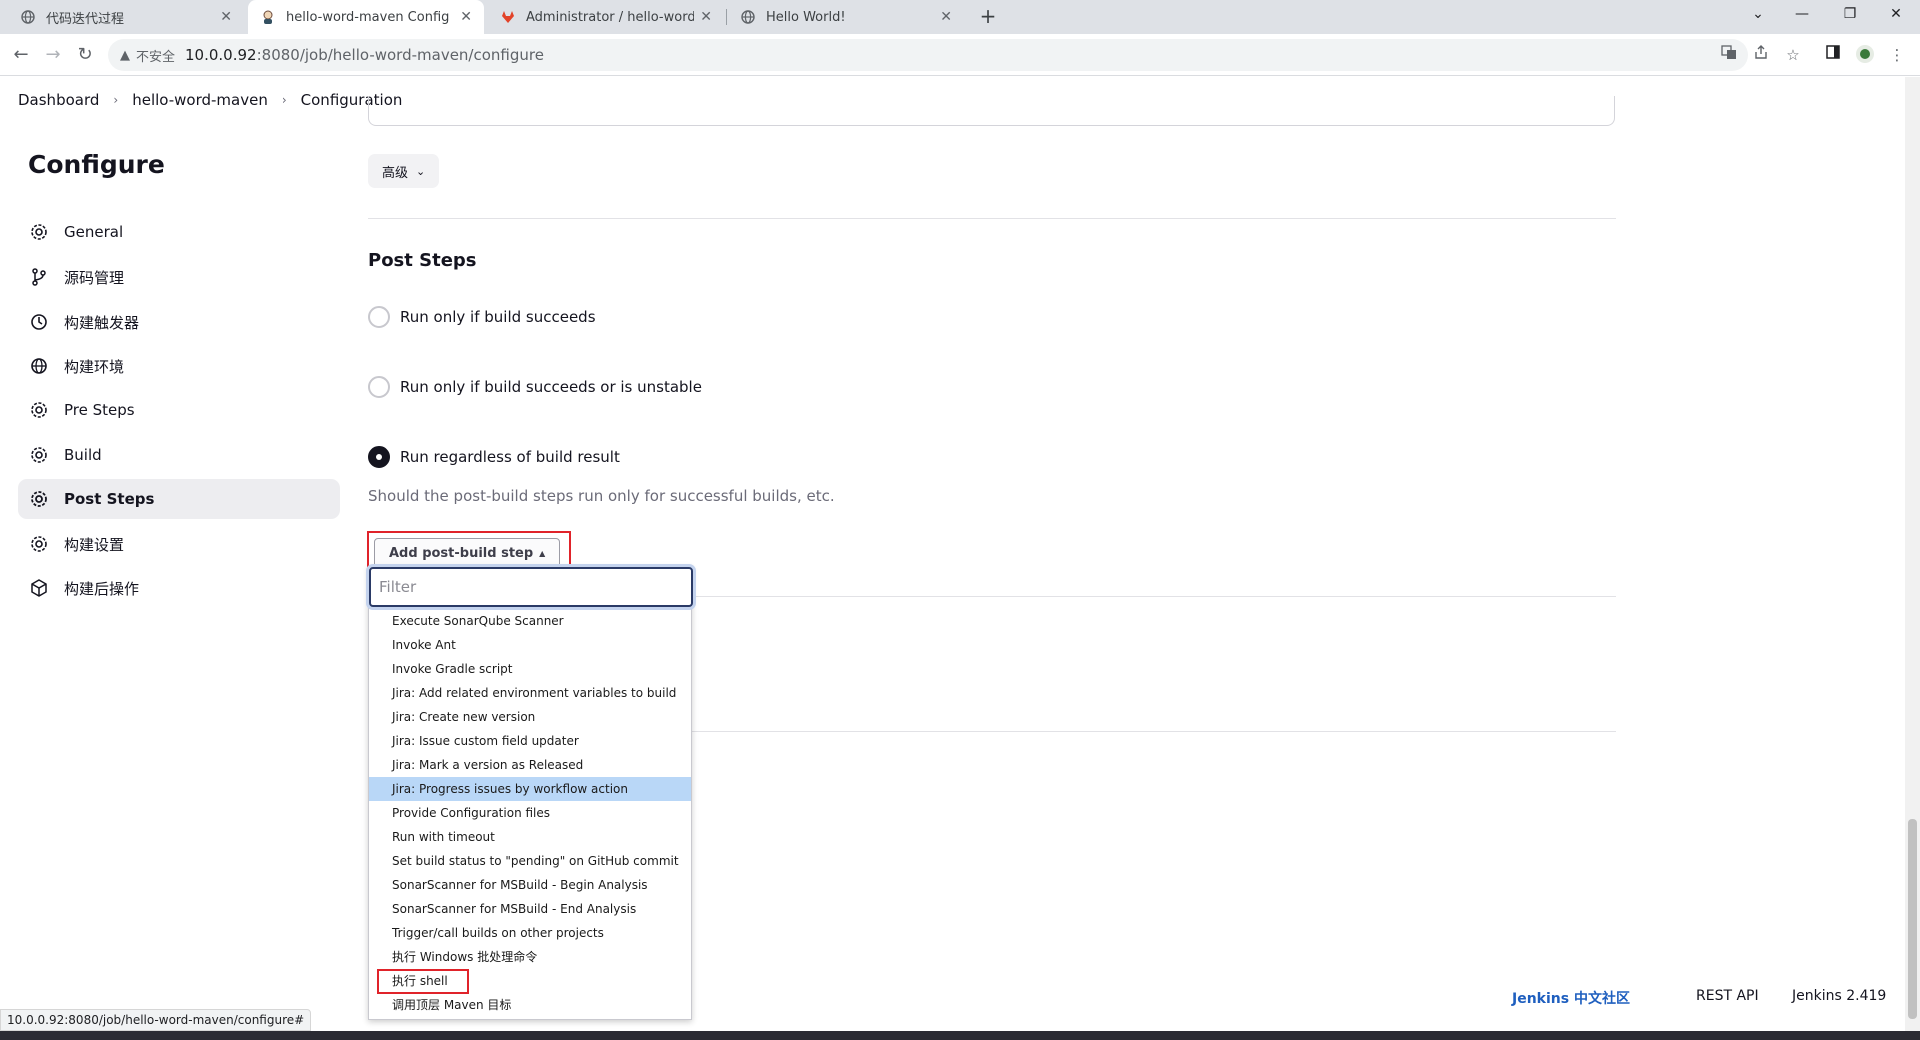 The image size is (1920, 1040). What do you see at coordinates (284, 100) in the screenshot?
I see `chevron-right-icon: ›` at bounding box center [284, 100].